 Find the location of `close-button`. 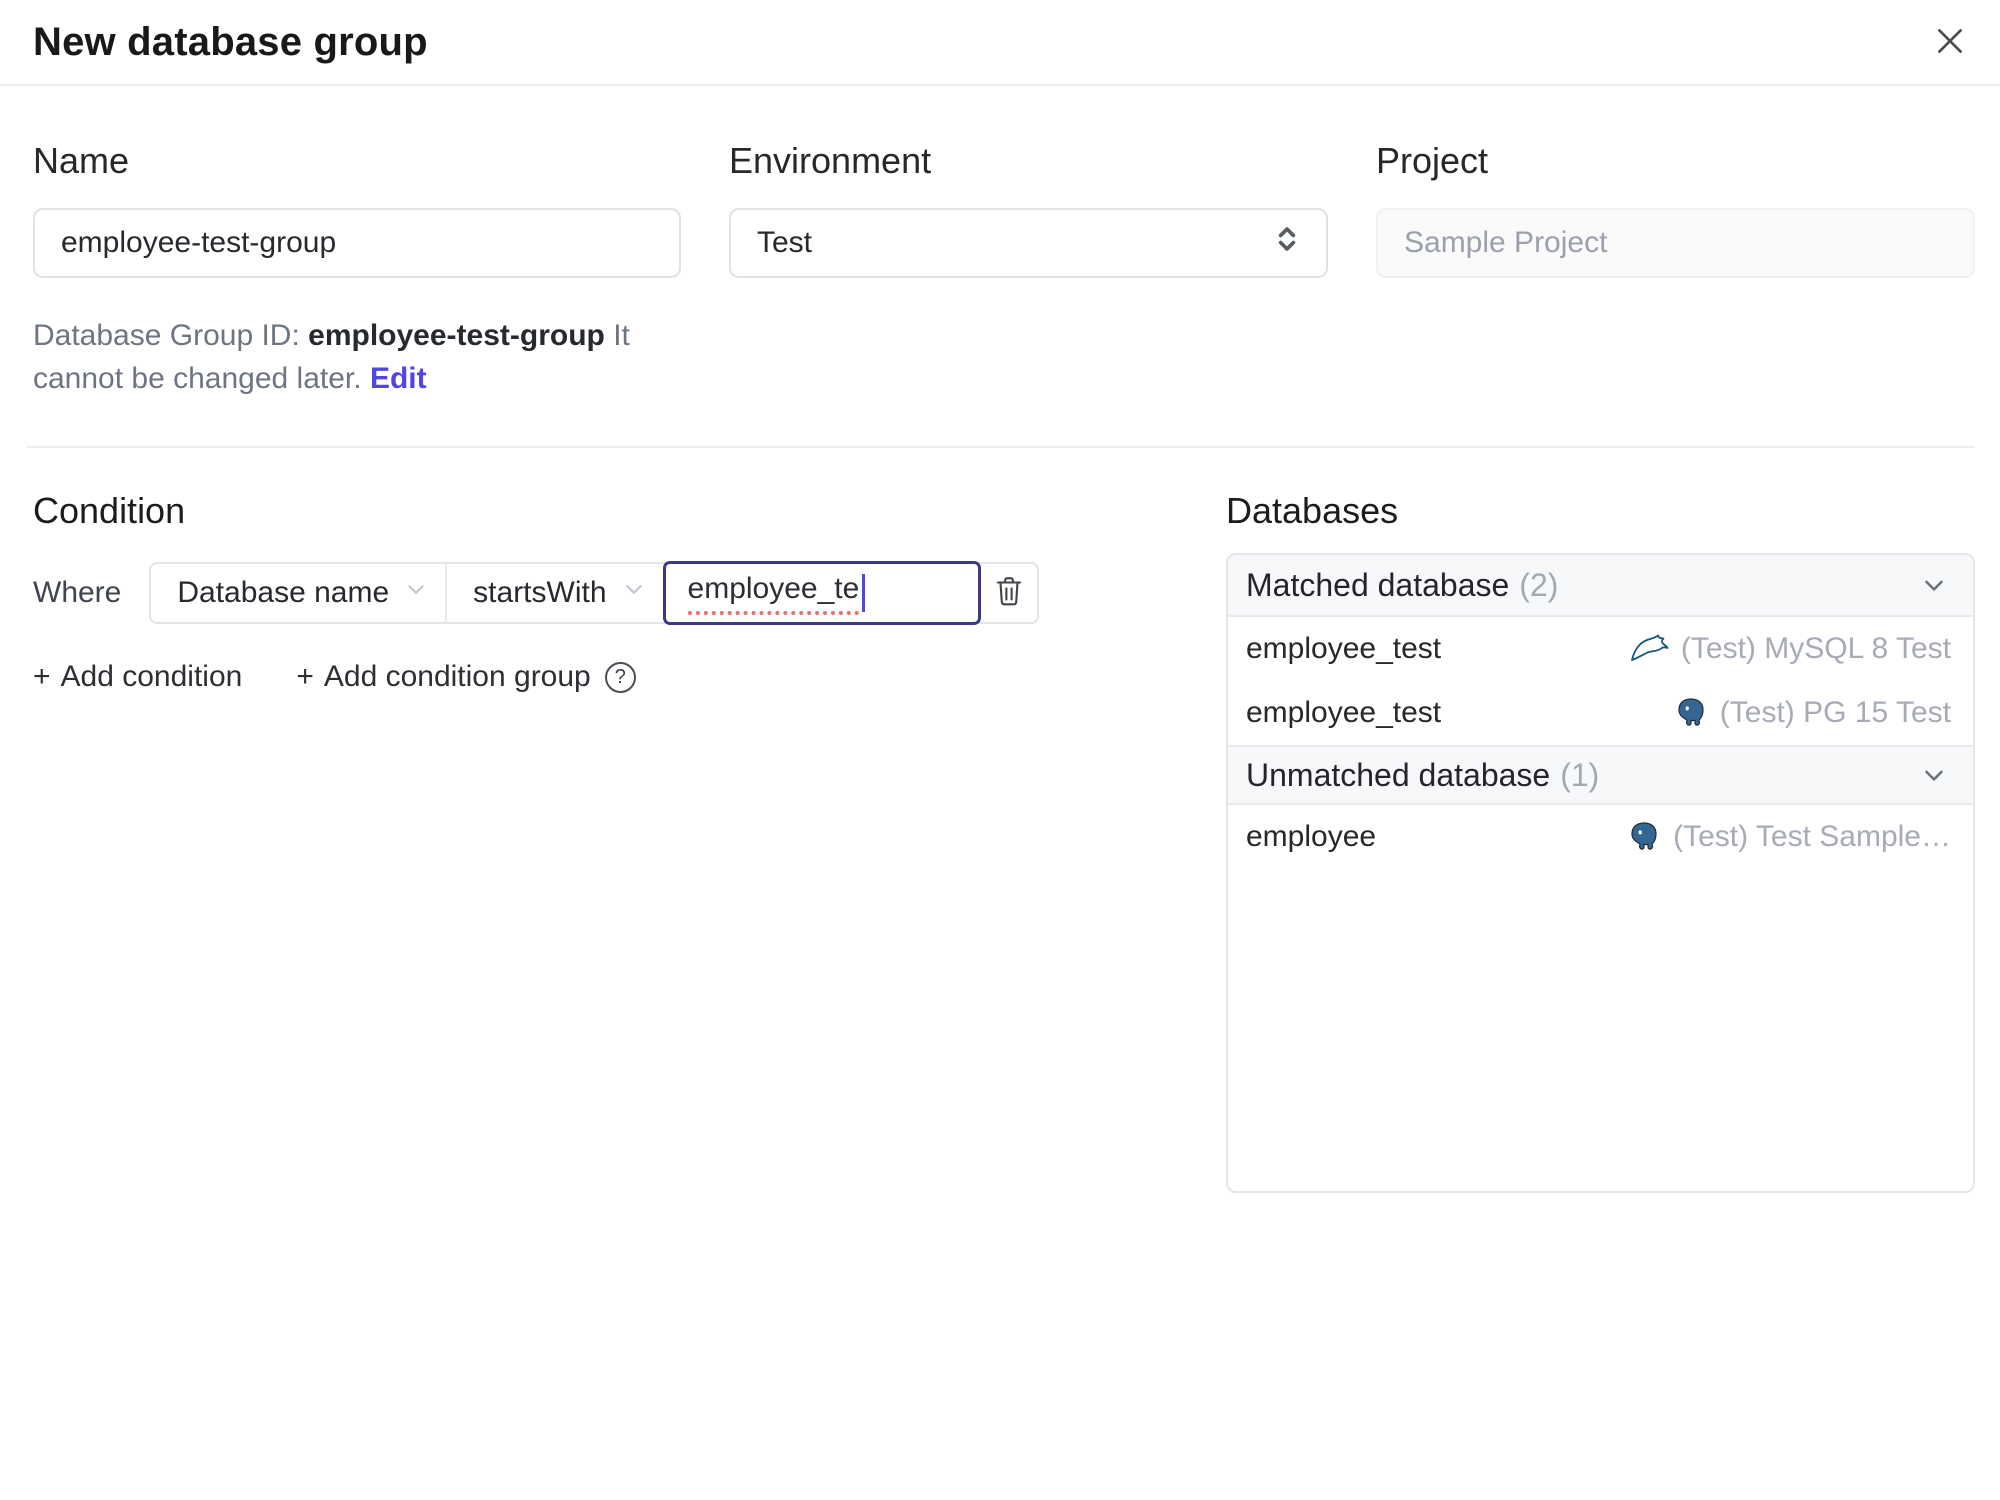

close-button is located at coordinates (1950, 42).